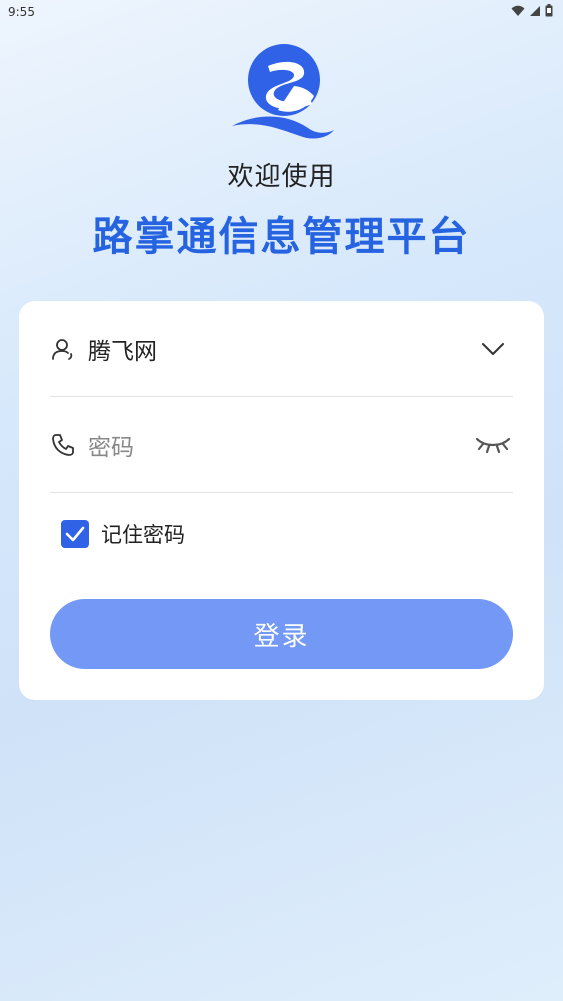 The width and height of the screenshot is (563, 1001). Describe the element at coordinates (283, 90) in the screenshot. I see `app-logo` at that location.